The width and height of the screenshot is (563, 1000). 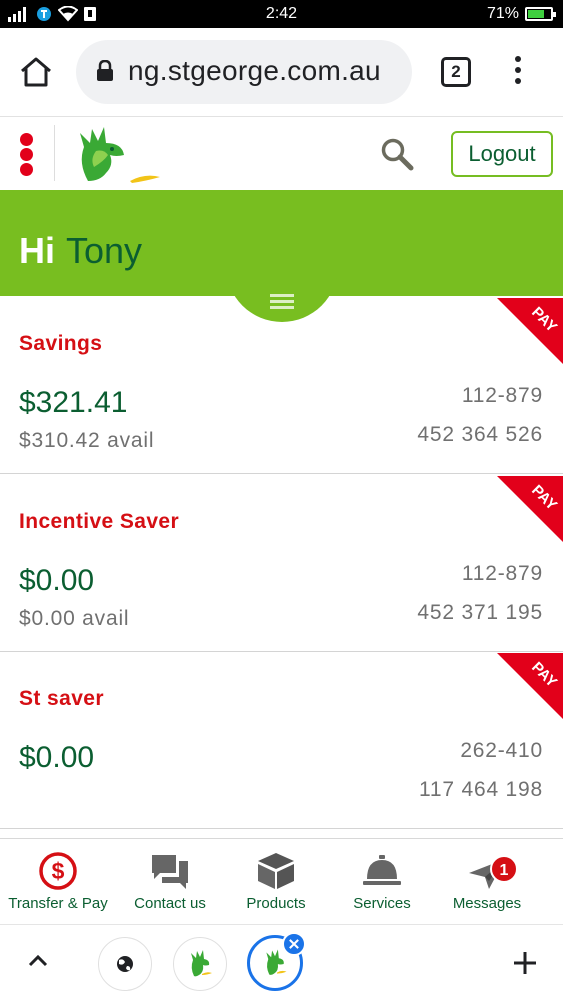 I want to click on messages-badge: 1, so click(x=504, y=869).